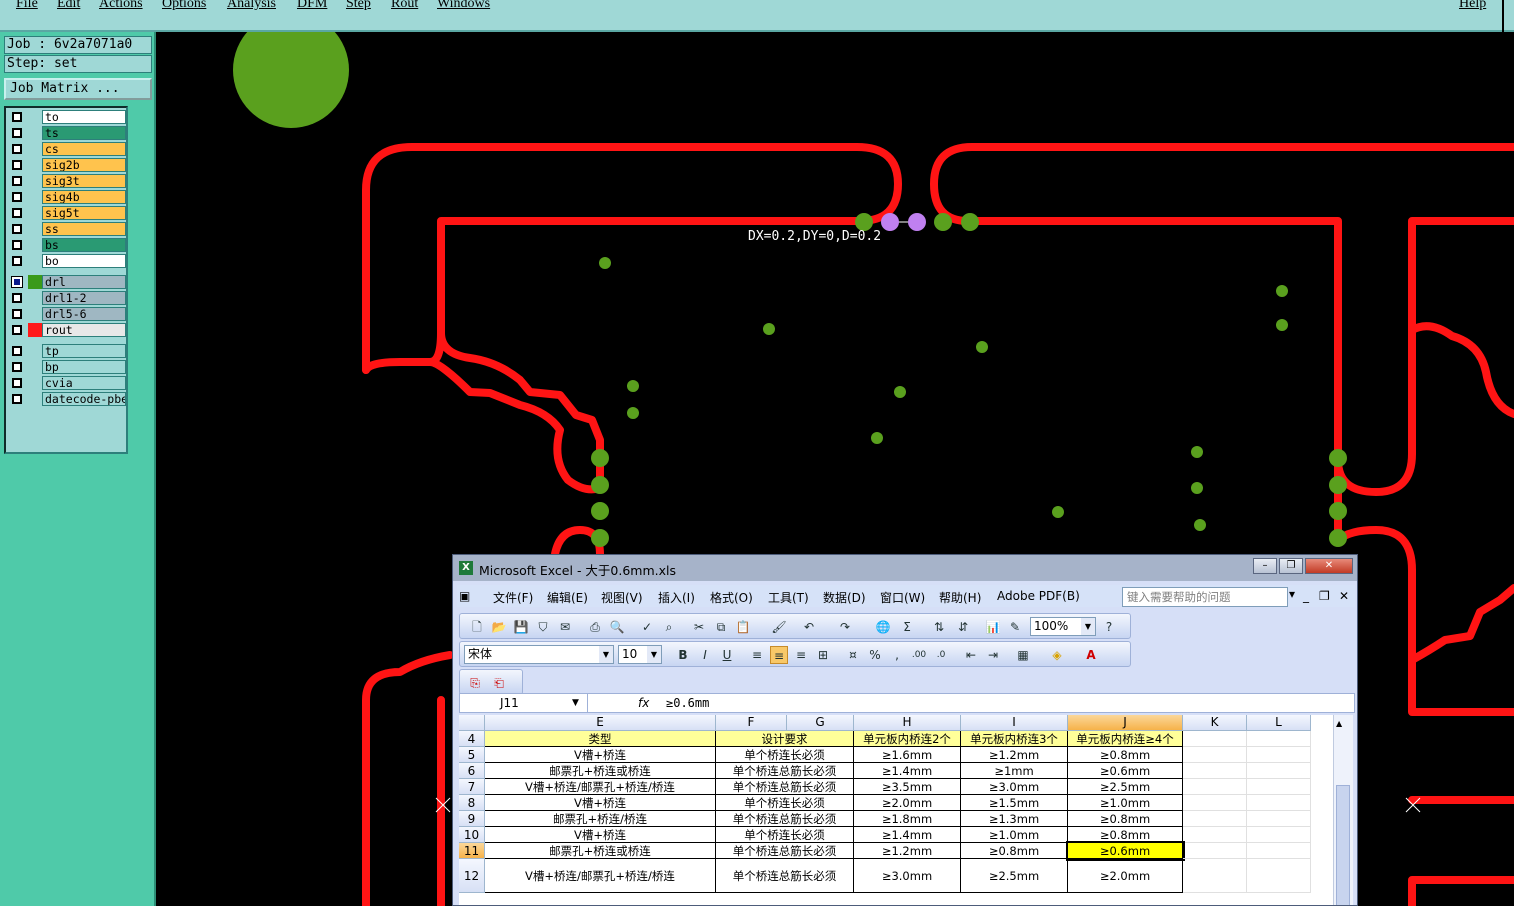 This screenshot has width=1514, height=906. Describe the element at coordinates (472, 876) in the screenshot. I see `row-header: 12` at that location.